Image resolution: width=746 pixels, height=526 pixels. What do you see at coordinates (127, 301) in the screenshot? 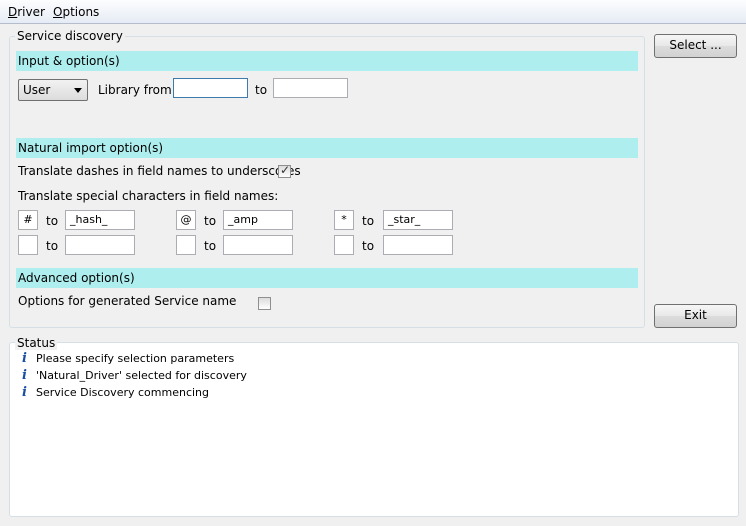
I see `service-name-options-label: Options for generated Service name` at bounding box center [127, 301].